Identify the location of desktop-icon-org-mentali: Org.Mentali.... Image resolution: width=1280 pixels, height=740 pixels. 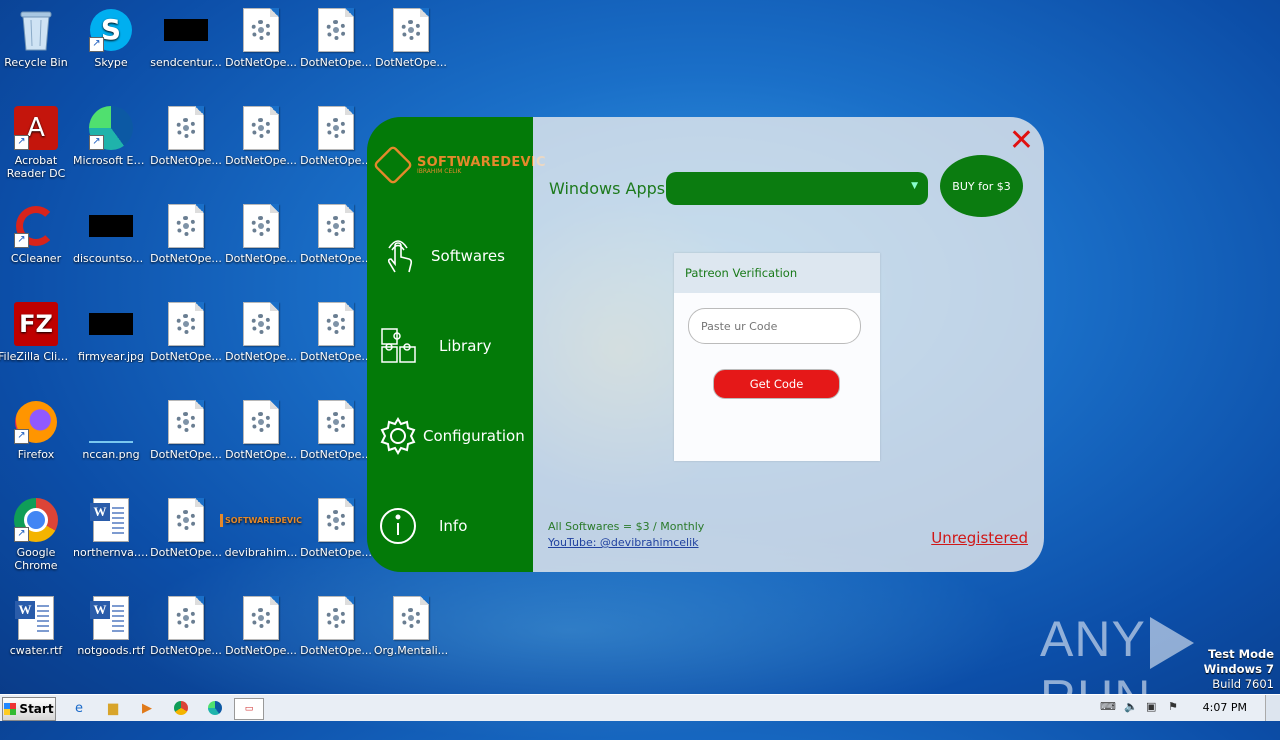
(411, 626).